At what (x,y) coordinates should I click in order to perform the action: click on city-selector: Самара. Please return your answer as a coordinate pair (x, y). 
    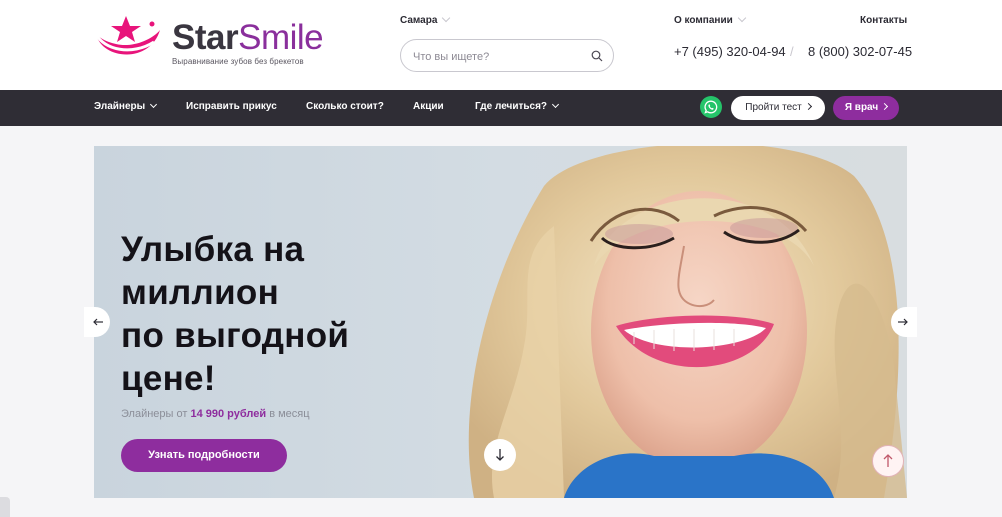
    Looking at the image, I should click on (425, 19).